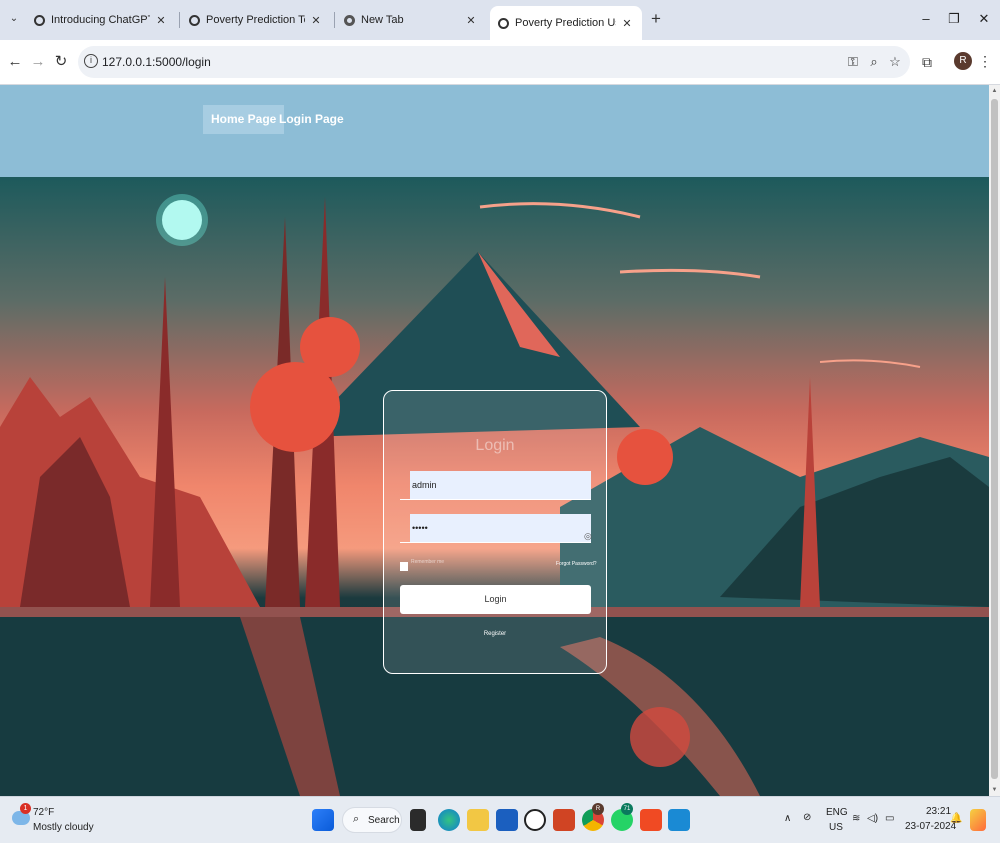 Image resolution: width=1000 pixels, height=843 pixels. I want to click on minimize-button: –, so click(926, 19).